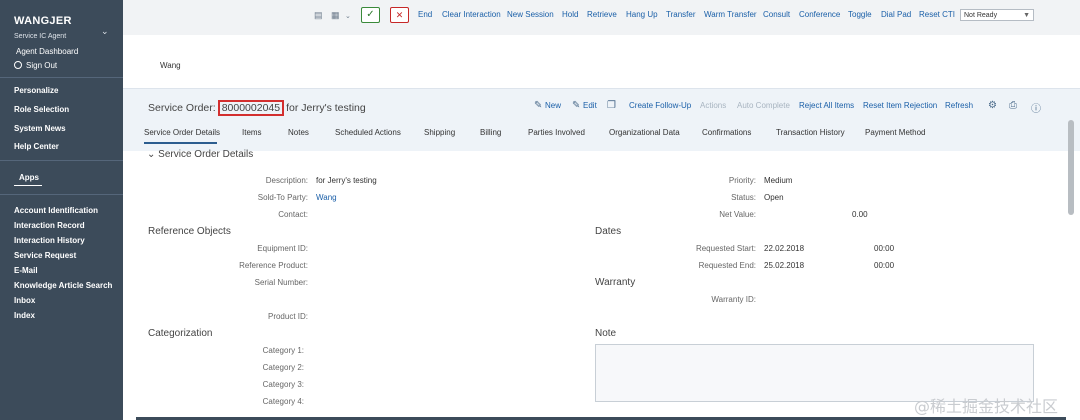 The height and width of the screenshot is (420, 1080). Describe the element at coordinates (180, 143) in the screenshot. I see `active-tab-indicator` at that location.